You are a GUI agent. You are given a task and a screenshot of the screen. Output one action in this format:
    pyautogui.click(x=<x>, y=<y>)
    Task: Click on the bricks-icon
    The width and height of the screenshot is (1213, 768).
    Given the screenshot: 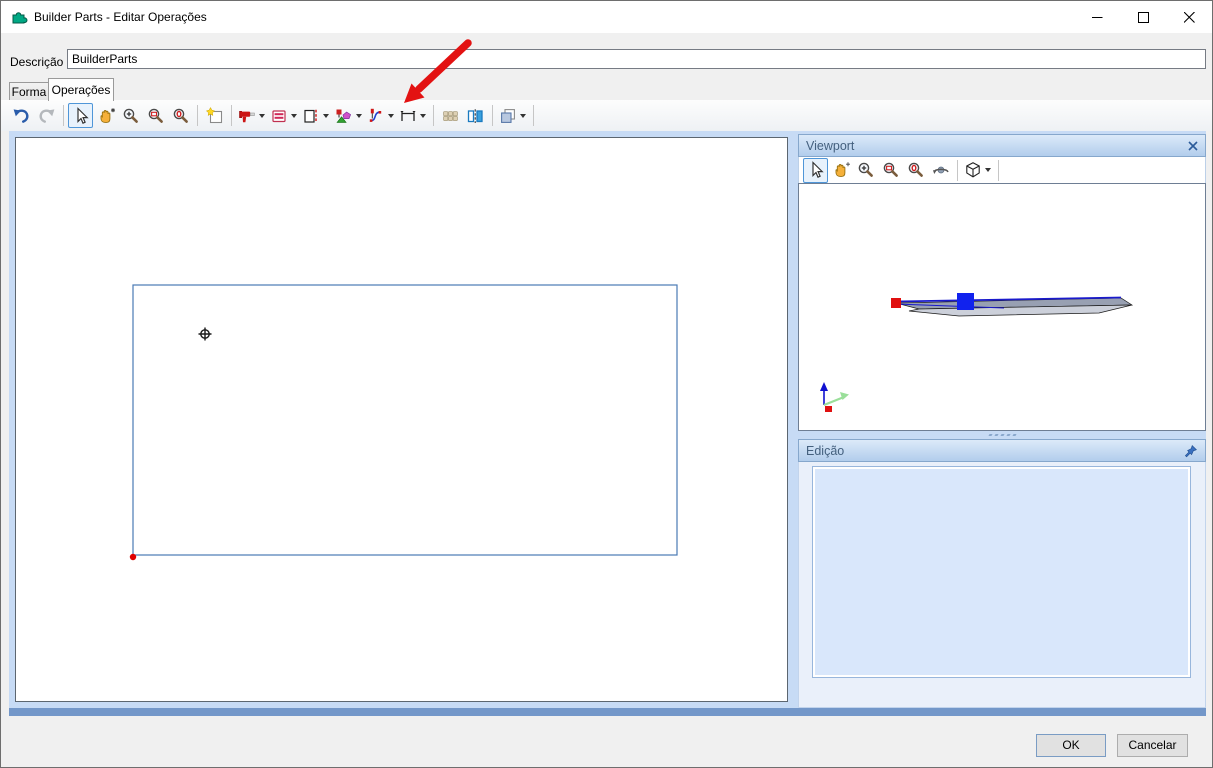 What is the action you would take?
    pyautogui.click(x=450, y=115)
    